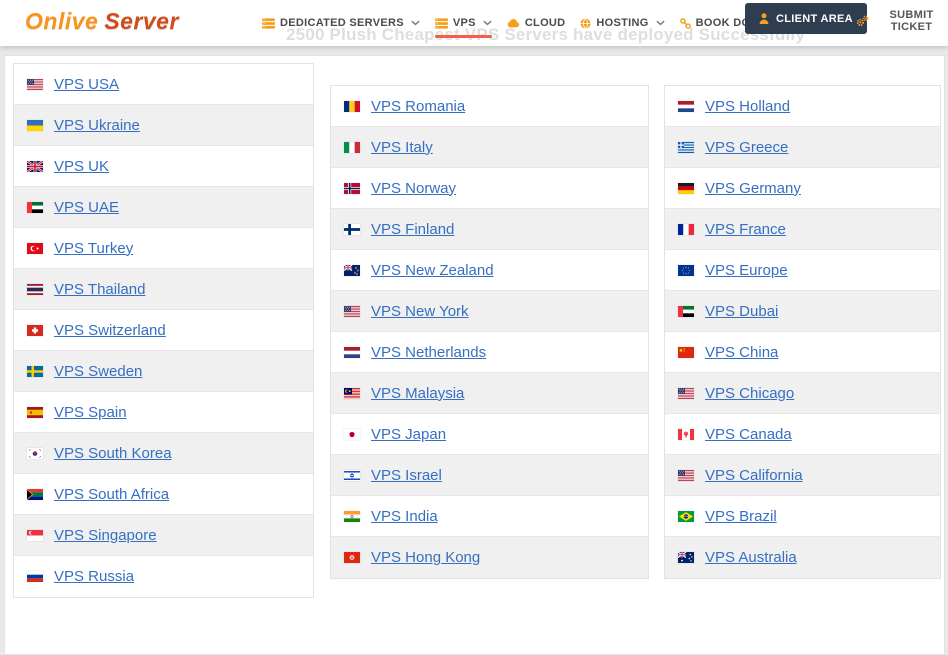  Describe the element at coordinates (408, 434) in the screenshot. I see `vps-link: VPS Japan` at that location.